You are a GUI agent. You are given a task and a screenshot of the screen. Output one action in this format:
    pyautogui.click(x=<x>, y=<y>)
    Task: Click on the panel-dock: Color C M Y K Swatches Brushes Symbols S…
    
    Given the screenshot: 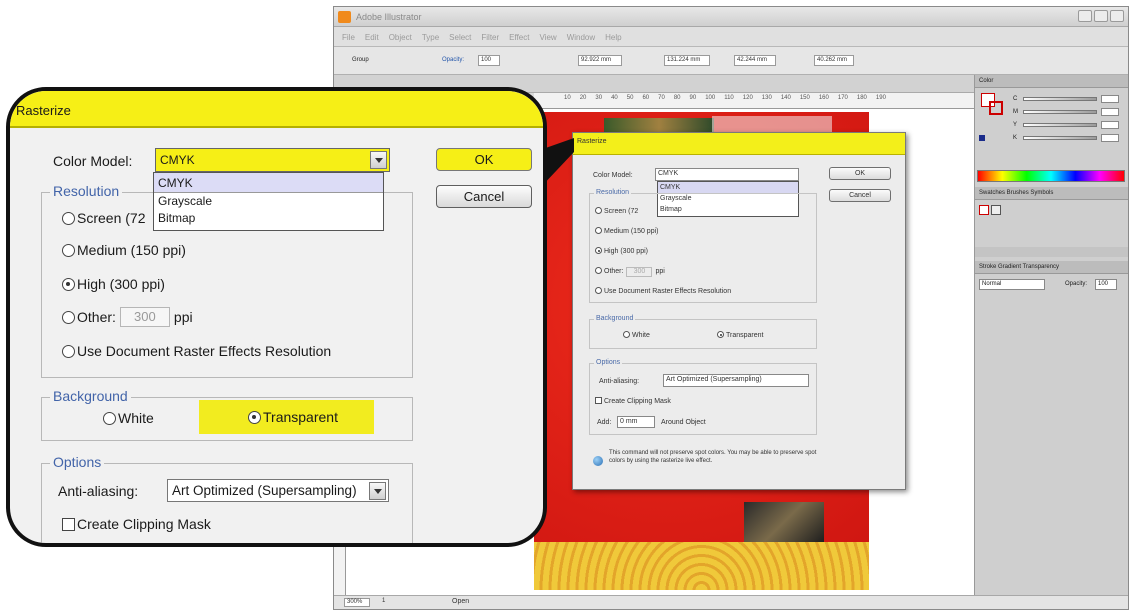 What is the action you would take?
    pyautogui.click(x=1051, y=338)
    